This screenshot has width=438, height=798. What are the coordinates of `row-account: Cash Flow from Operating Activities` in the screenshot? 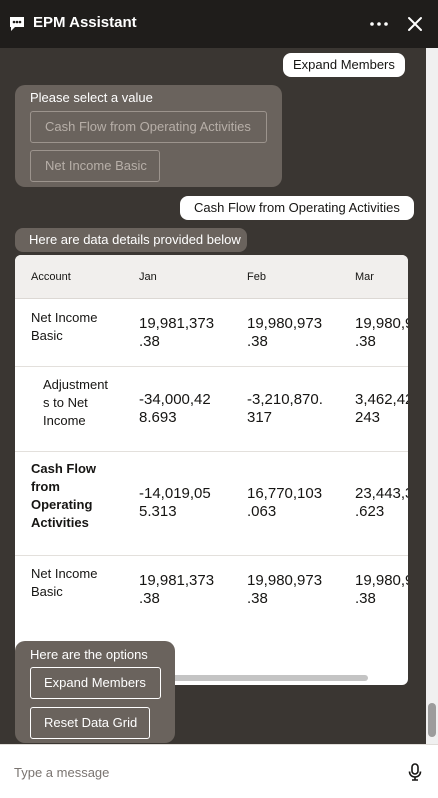 It's located at (64, 495).